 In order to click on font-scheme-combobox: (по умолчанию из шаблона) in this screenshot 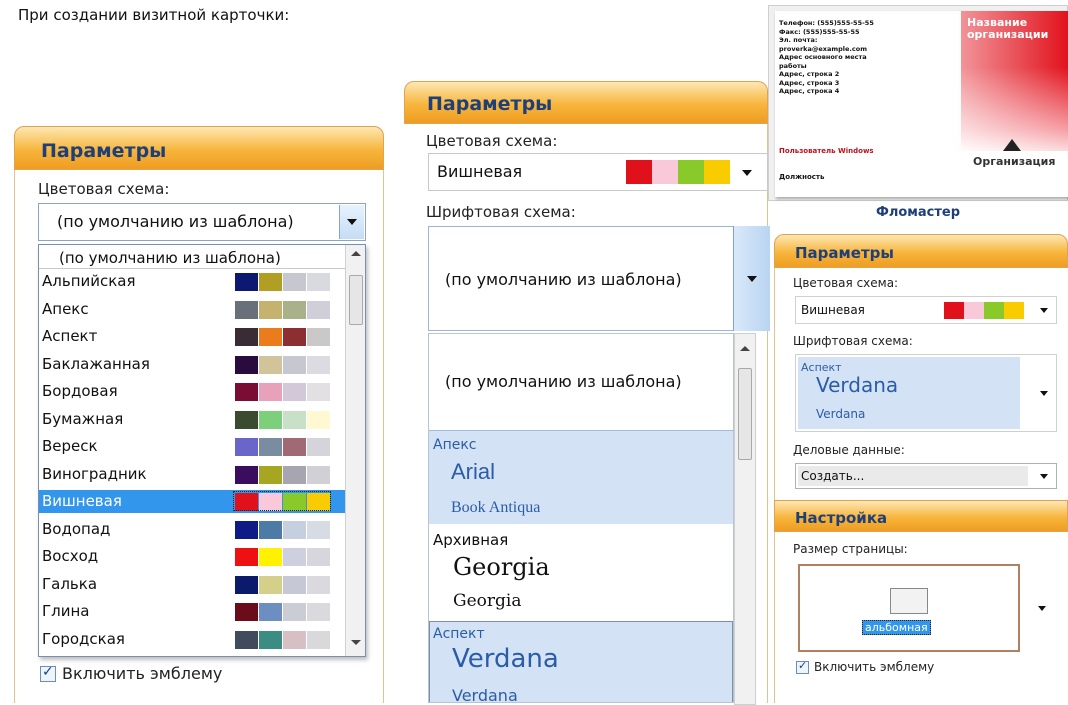, I will do `click(599, 278)`.